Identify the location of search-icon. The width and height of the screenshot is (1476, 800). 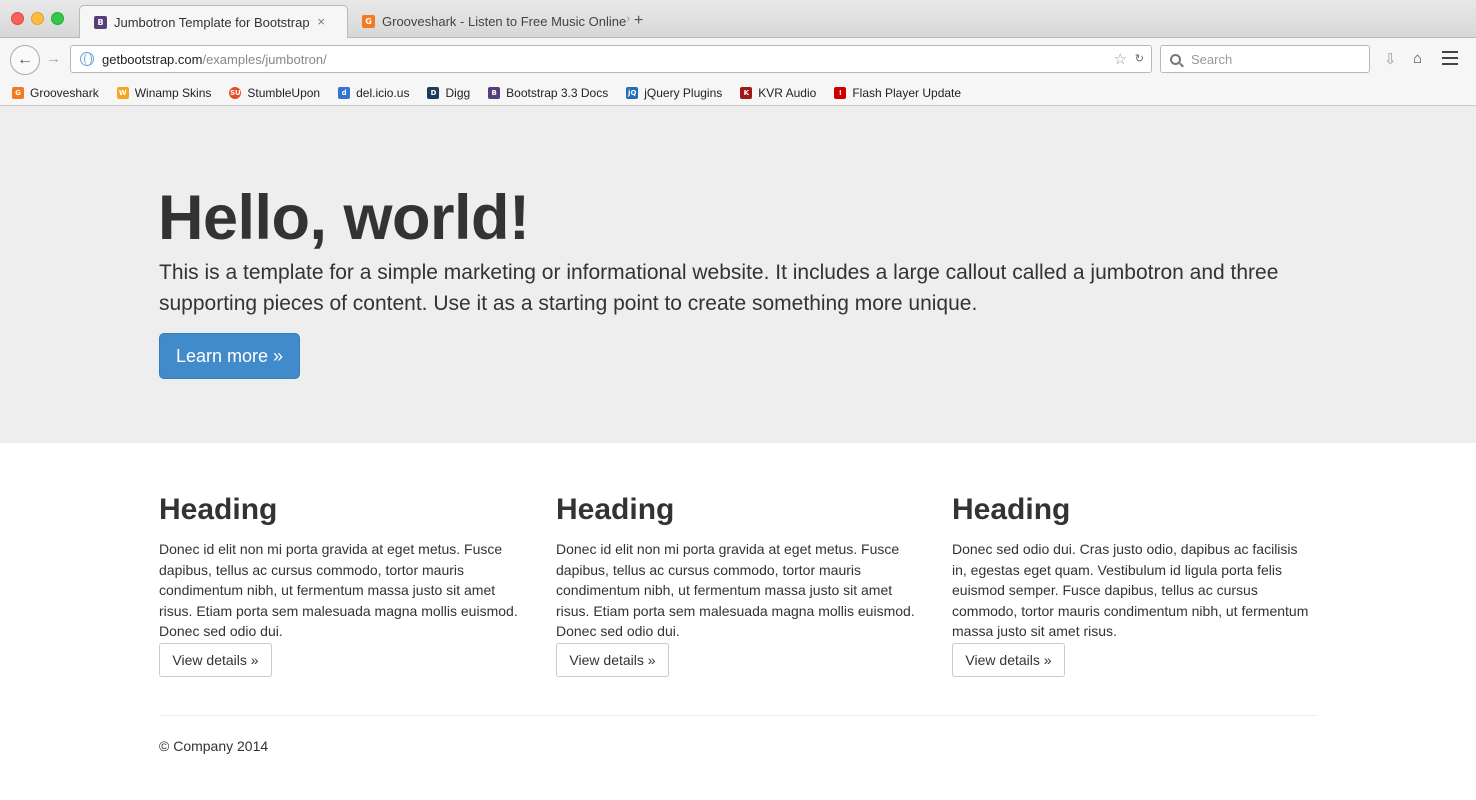
(1175, 59).